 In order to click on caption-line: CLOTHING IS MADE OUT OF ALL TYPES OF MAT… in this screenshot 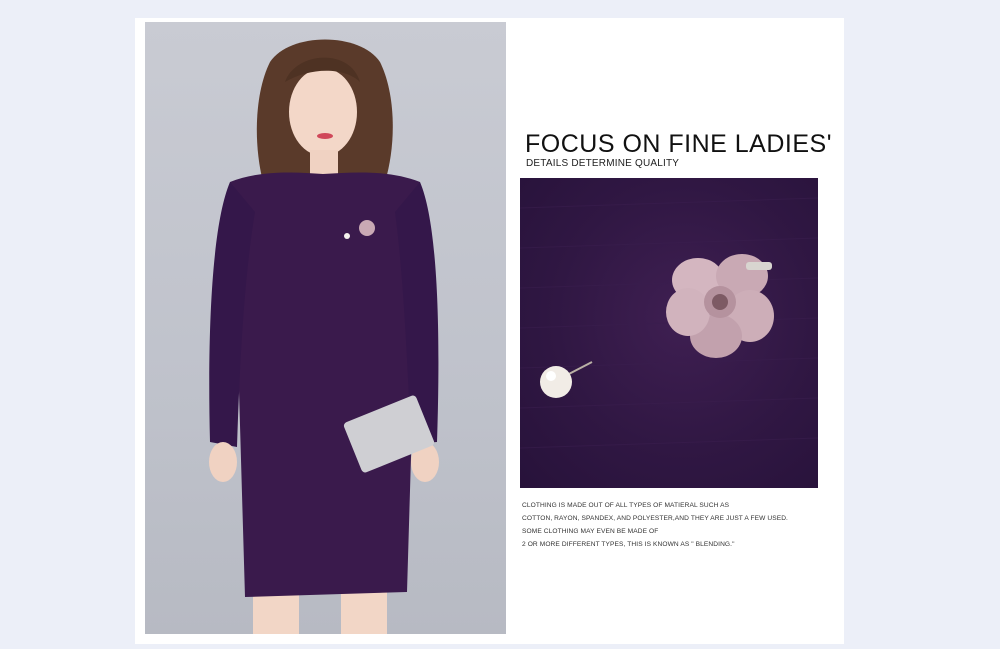, I will do `click(626, 505)`.